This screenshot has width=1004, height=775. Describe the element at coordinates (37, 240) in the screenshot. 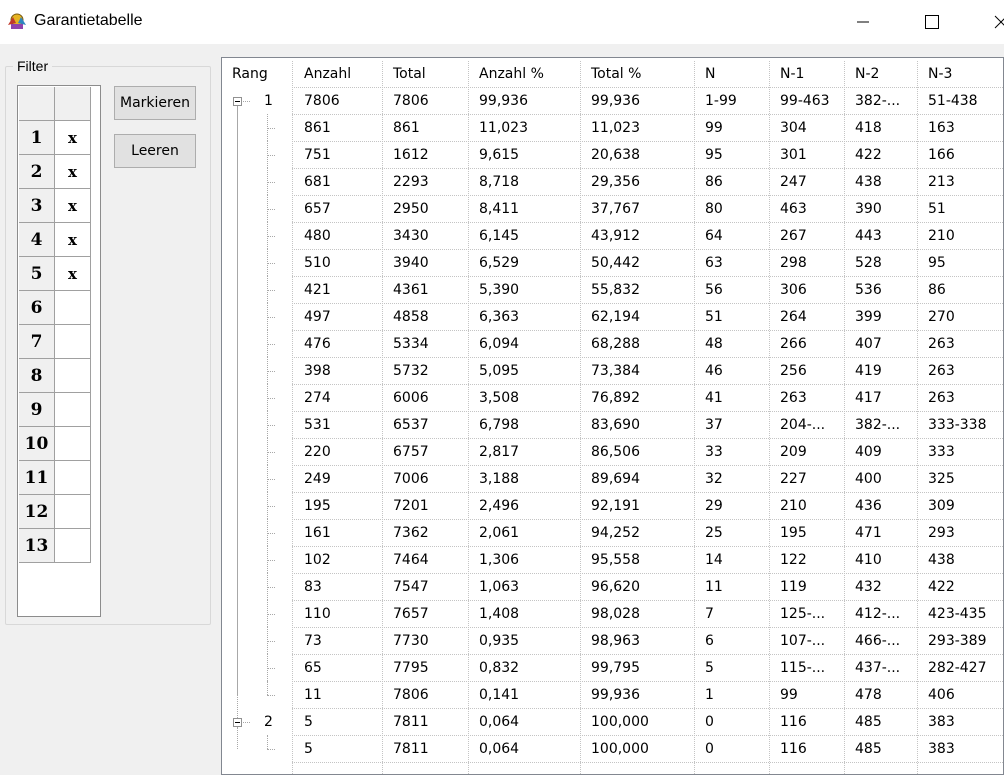

I see `filter-row-number: 4` at that location.